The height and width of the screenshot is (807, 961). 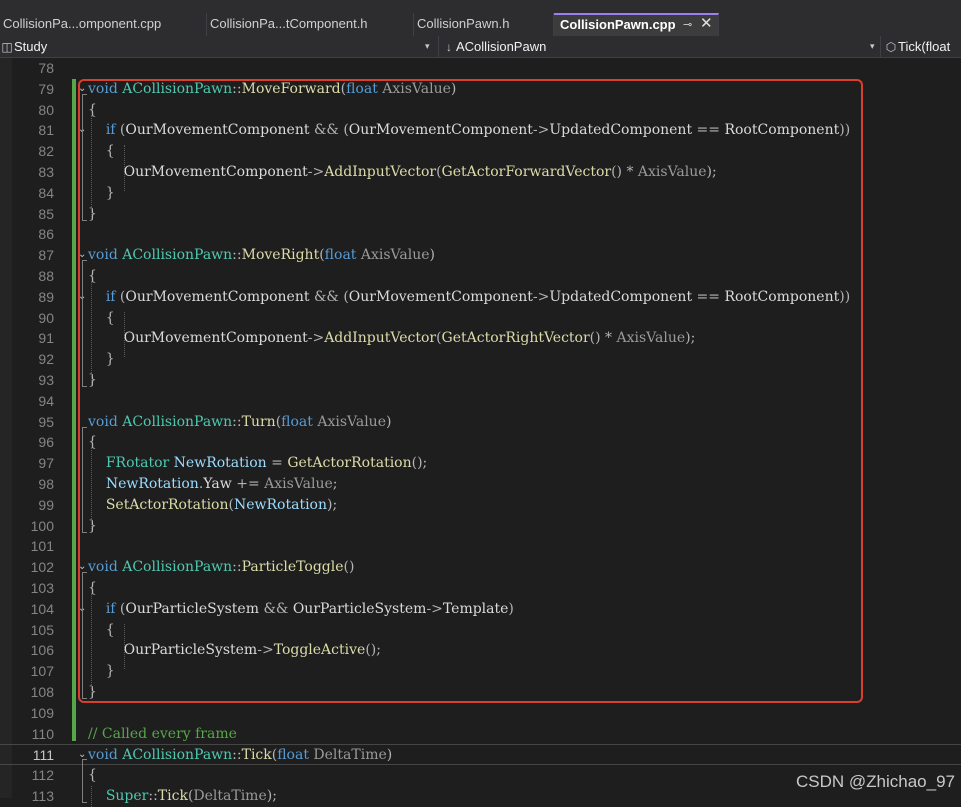 What do you see at coordinates (480, 359) in the screenshot?
I see `code-line: 92 }` at bounding box center [480, 359].